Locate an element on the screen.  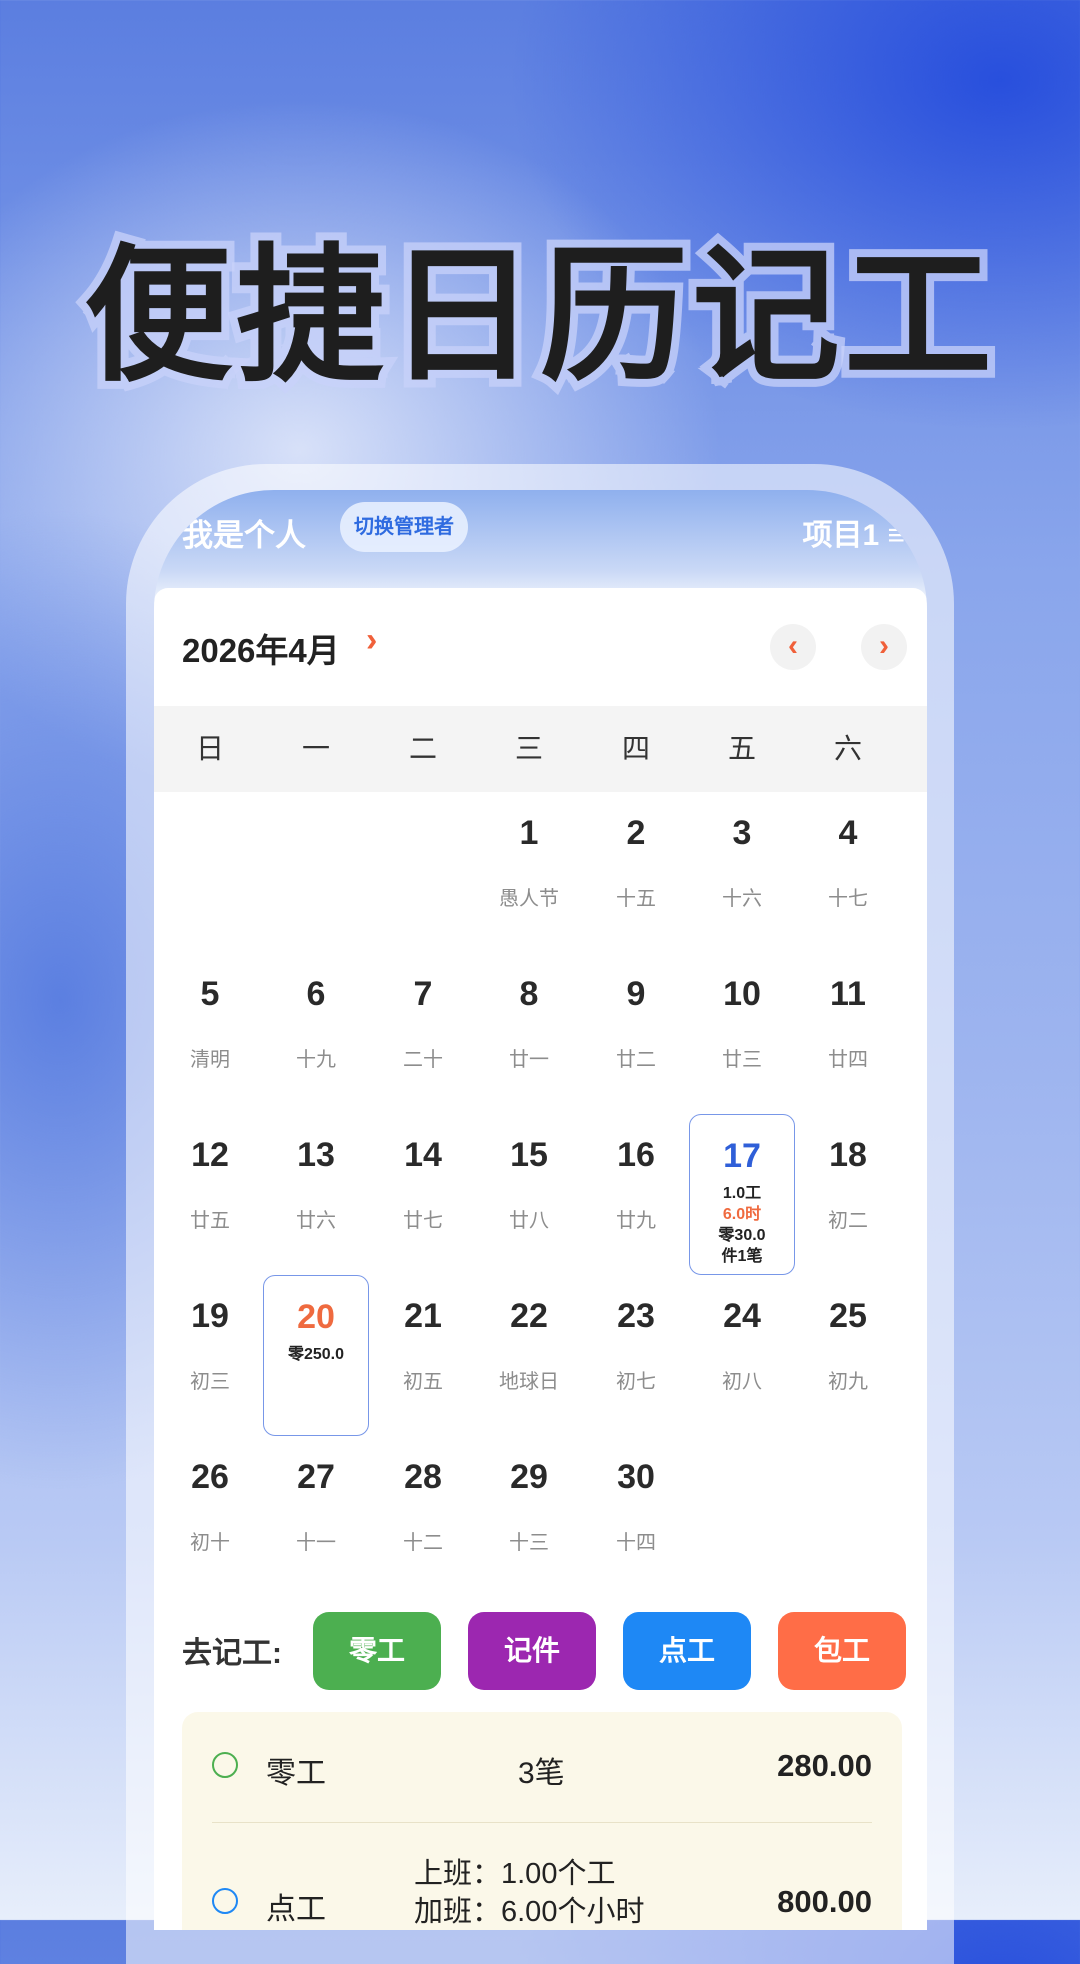
day-cell-today: 20 零250.0 is located at coordinates (316, 1355).